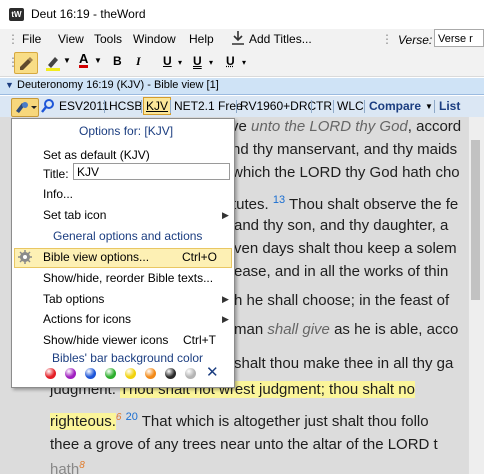 This screenshot has width=484, height=474. I want to click on verse-number: 13, so click(279, 200).